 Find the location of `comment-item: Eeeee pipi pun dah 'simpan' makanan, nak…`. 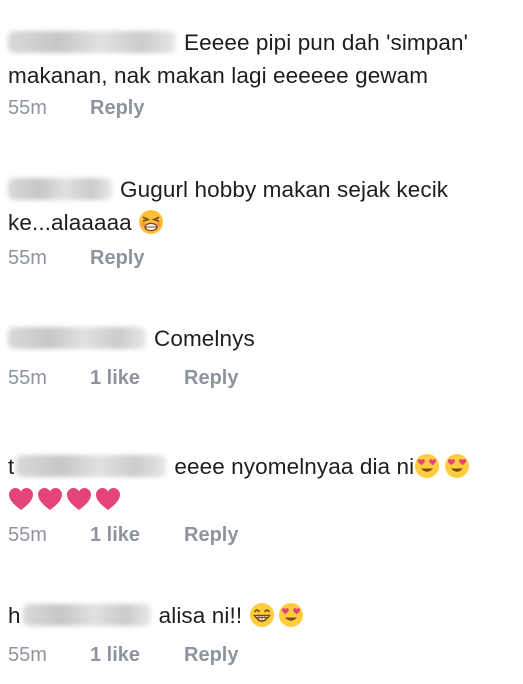

comment-item: Eeeee pipi pun dah 'simpan' makanan, nak… is located at coordinates (262, 72).